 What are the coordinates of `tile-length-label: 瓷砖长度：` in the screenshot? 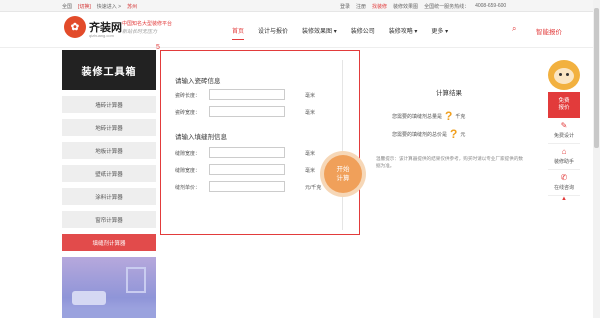 It's located at (188, 96).